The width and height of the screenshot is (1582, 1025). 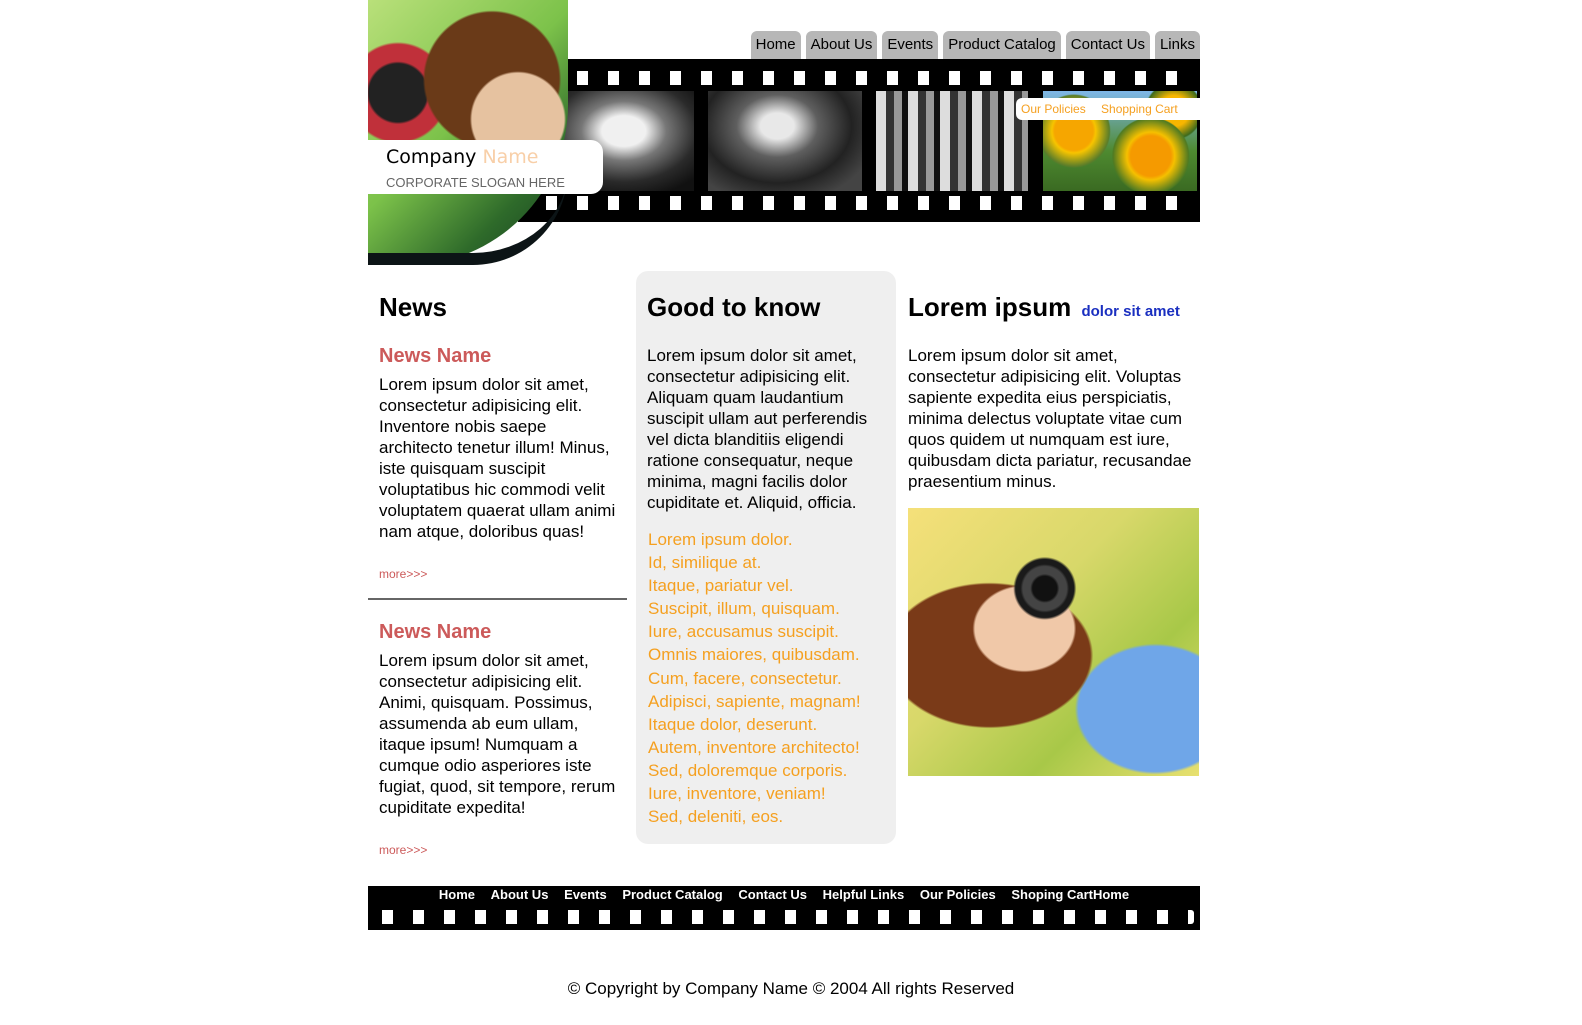 I want to click on good-to-know-link: Suscipit, illum, quisquam., so click(x=744, y=608).